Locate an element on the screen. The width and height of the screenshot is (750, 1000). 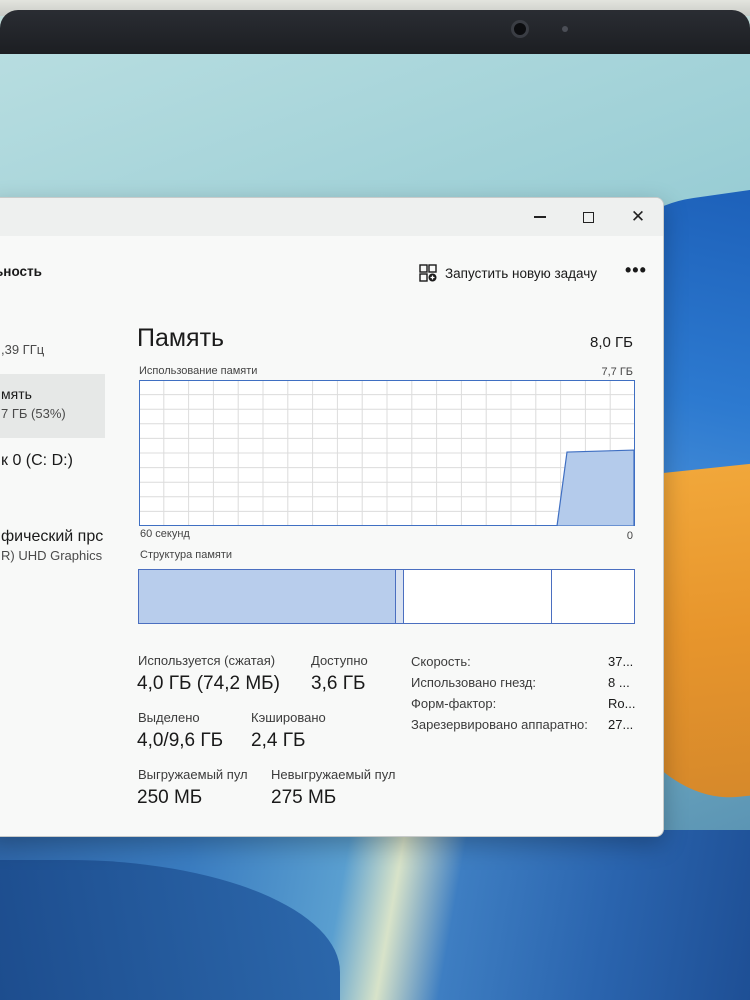
composition-modified is located at coordinates (400, 596).